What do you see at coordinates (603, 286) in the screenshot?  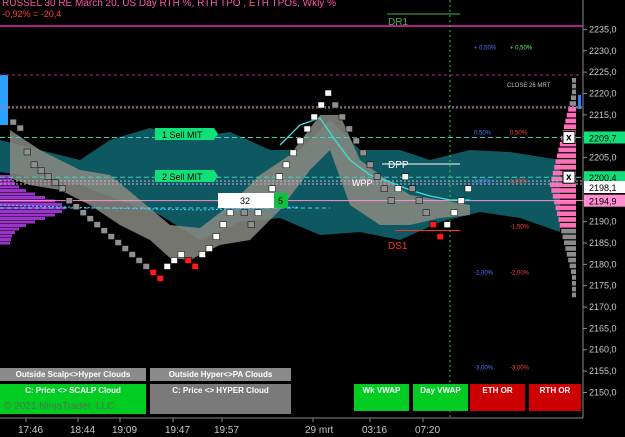 I see `price-tick-label: 2175,0` at bounding box center [603, 286].